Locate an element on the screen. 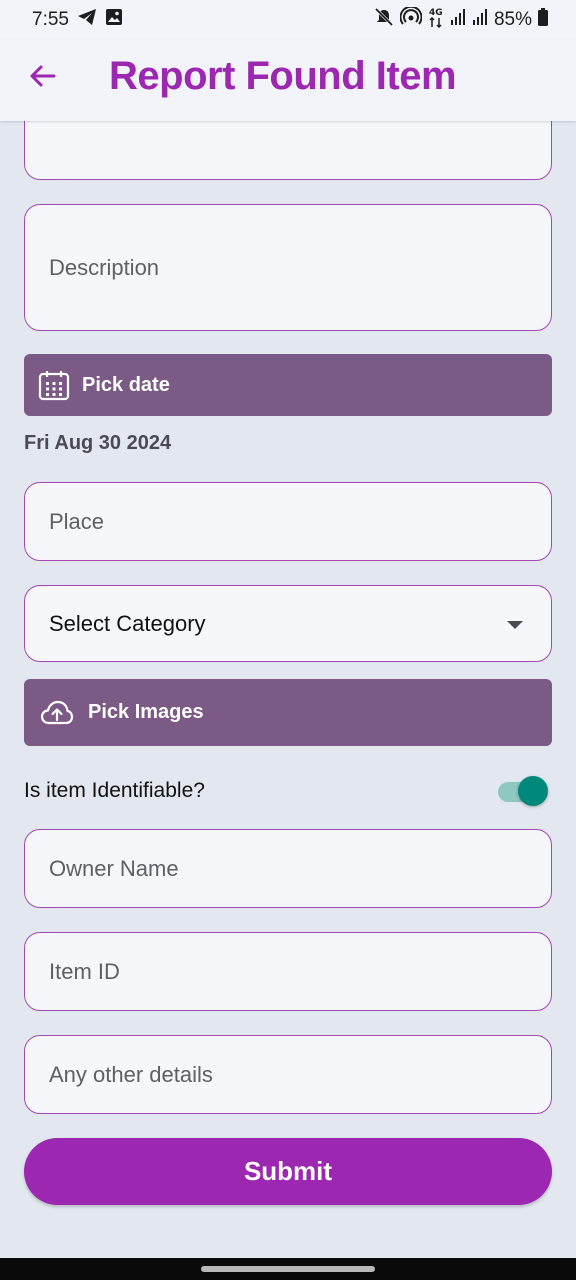  category-select: Select Category is located at coordinates (288, 623).